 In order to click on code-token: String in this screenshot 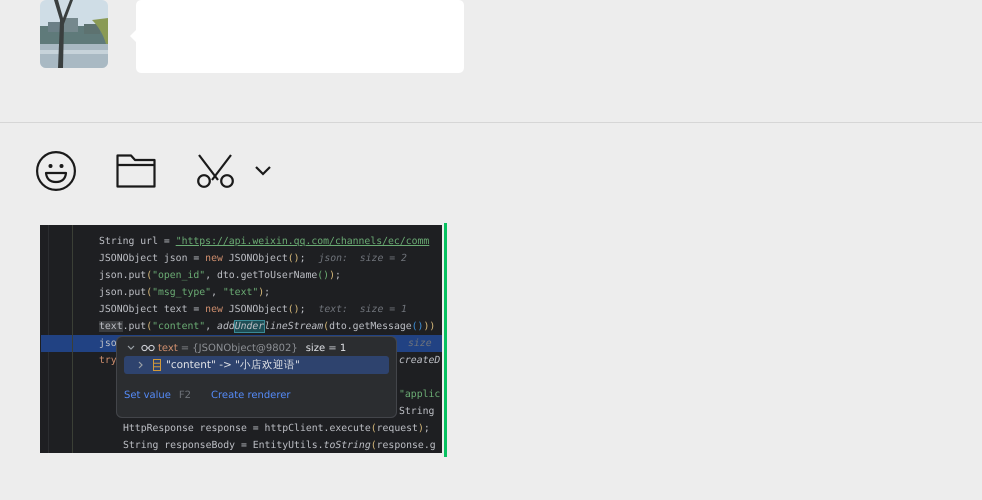, I will do `click(416, 412)`.